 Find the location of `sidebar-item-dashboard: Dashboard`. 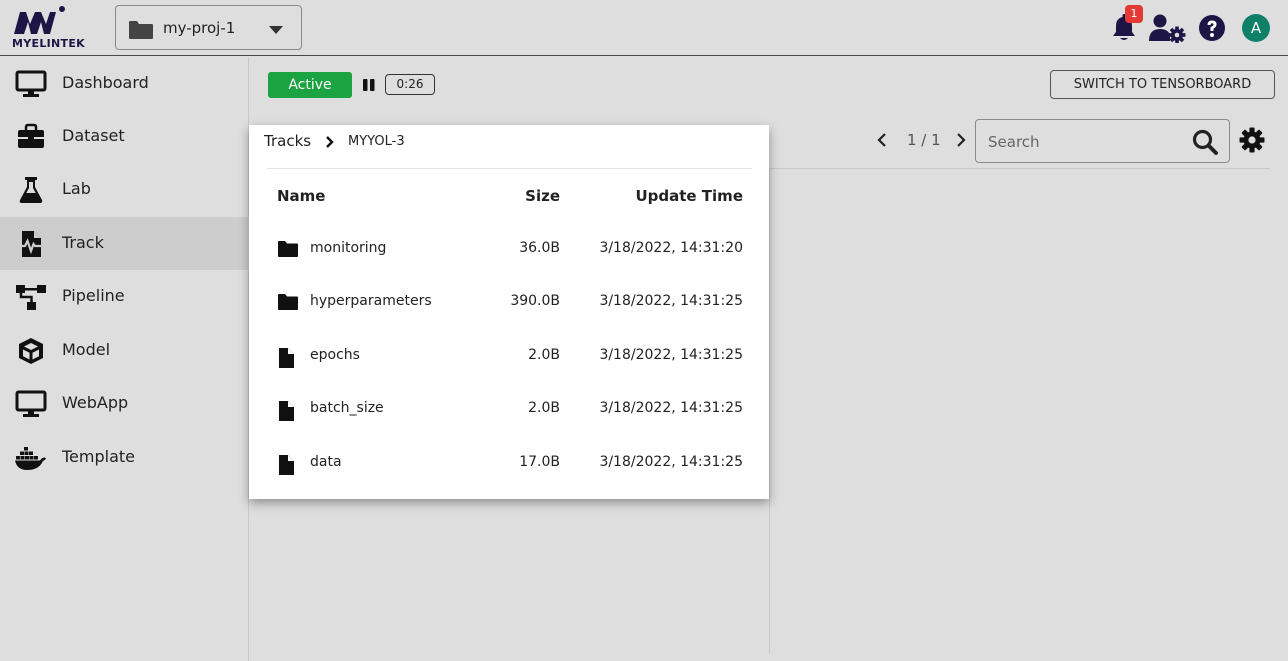

sidebar-item-dashboard: Dashboard is located at coordinates (124, 83).